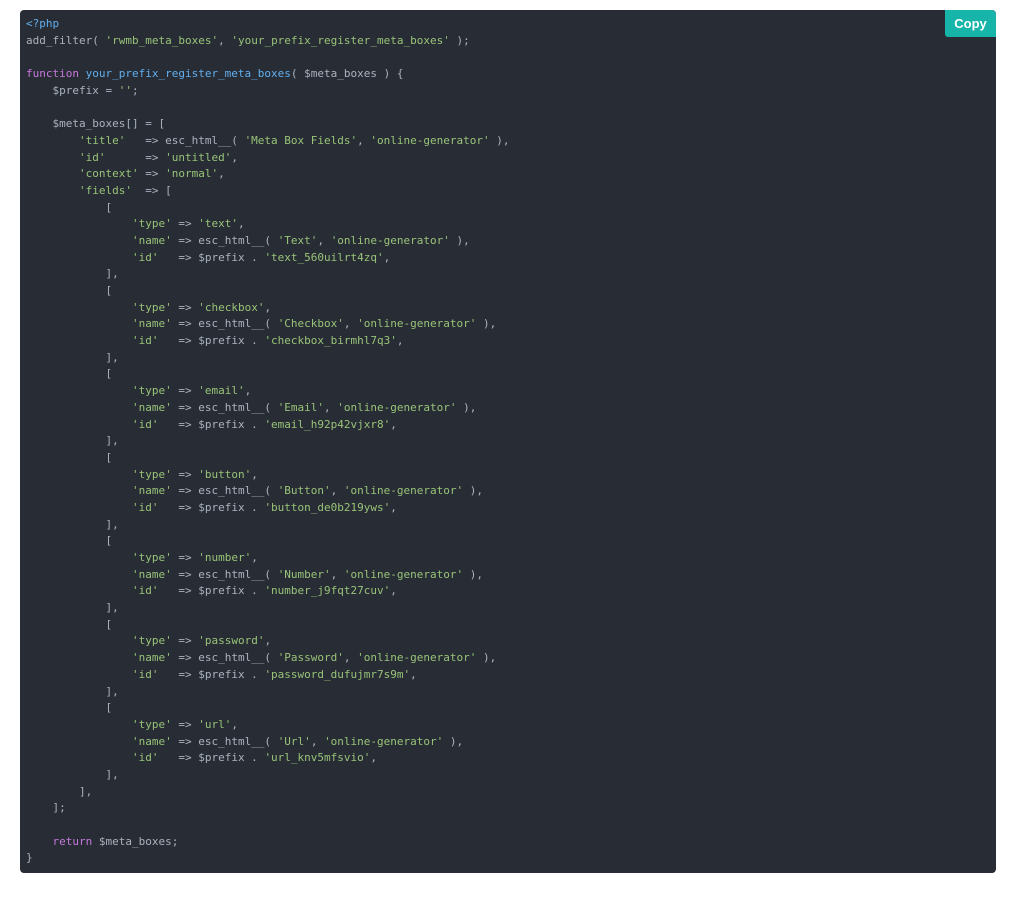 The height and width of the screenshot is (897, 1024). Describe the element at coordinates (337, 674) in the screenshot. I see `code-token: 'password_dufujmr7s9m'` at that location.